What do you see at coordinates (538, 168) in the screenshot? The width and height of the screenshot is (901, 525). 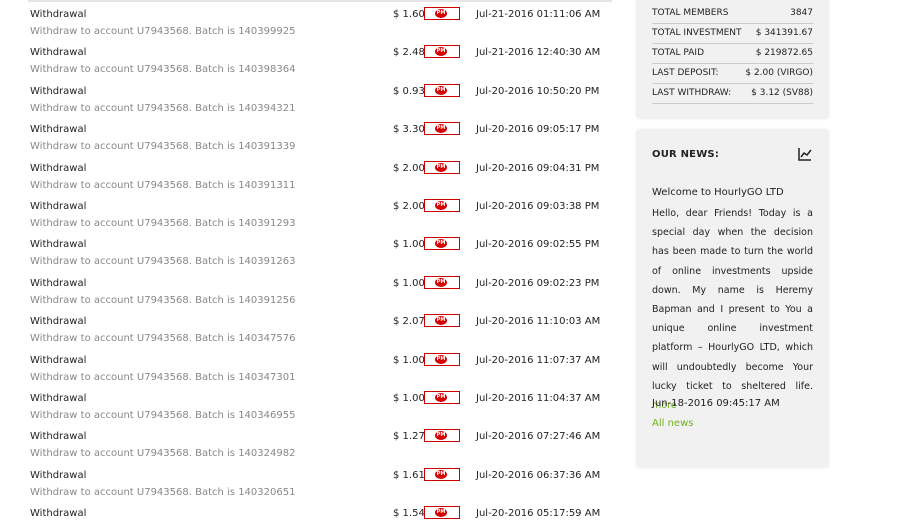 I see `transaction-date: Jul-20-2016 09:04:31 PM` at bounding box center [538, 168].